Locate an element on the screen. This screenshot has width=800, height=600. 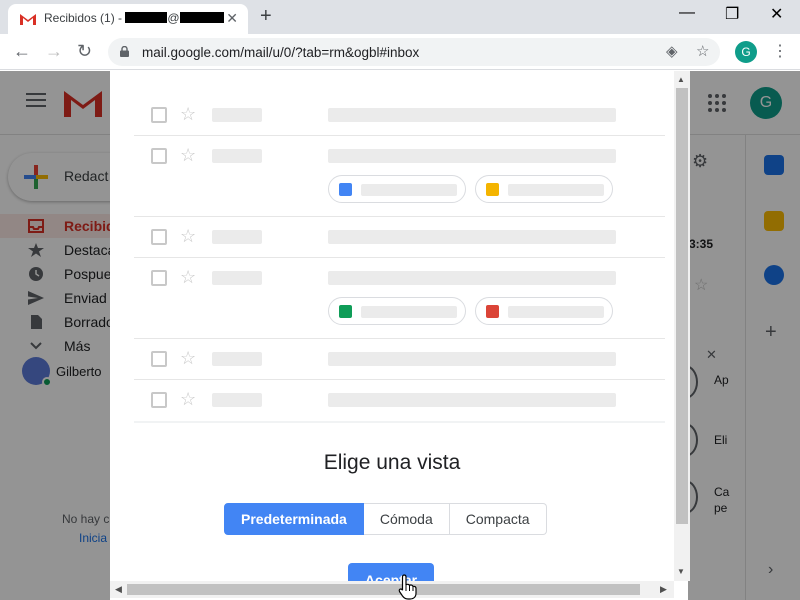
lock-icon is located at coordinates (124, 51).